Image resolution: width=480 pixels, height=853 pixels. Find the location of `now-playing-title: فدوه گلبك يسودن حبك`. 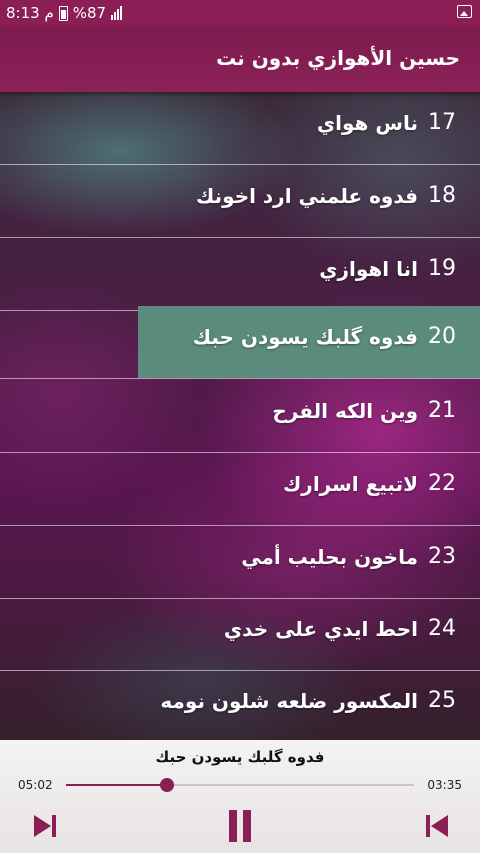

now-playing-title: فدوه گلبك يسودن حبك is located at coordinates (240, 757).